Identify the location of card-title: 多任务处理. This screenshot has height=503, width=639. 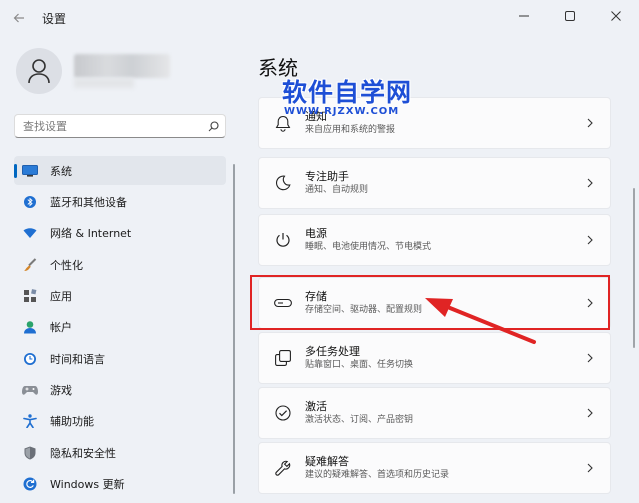
(332, 351).